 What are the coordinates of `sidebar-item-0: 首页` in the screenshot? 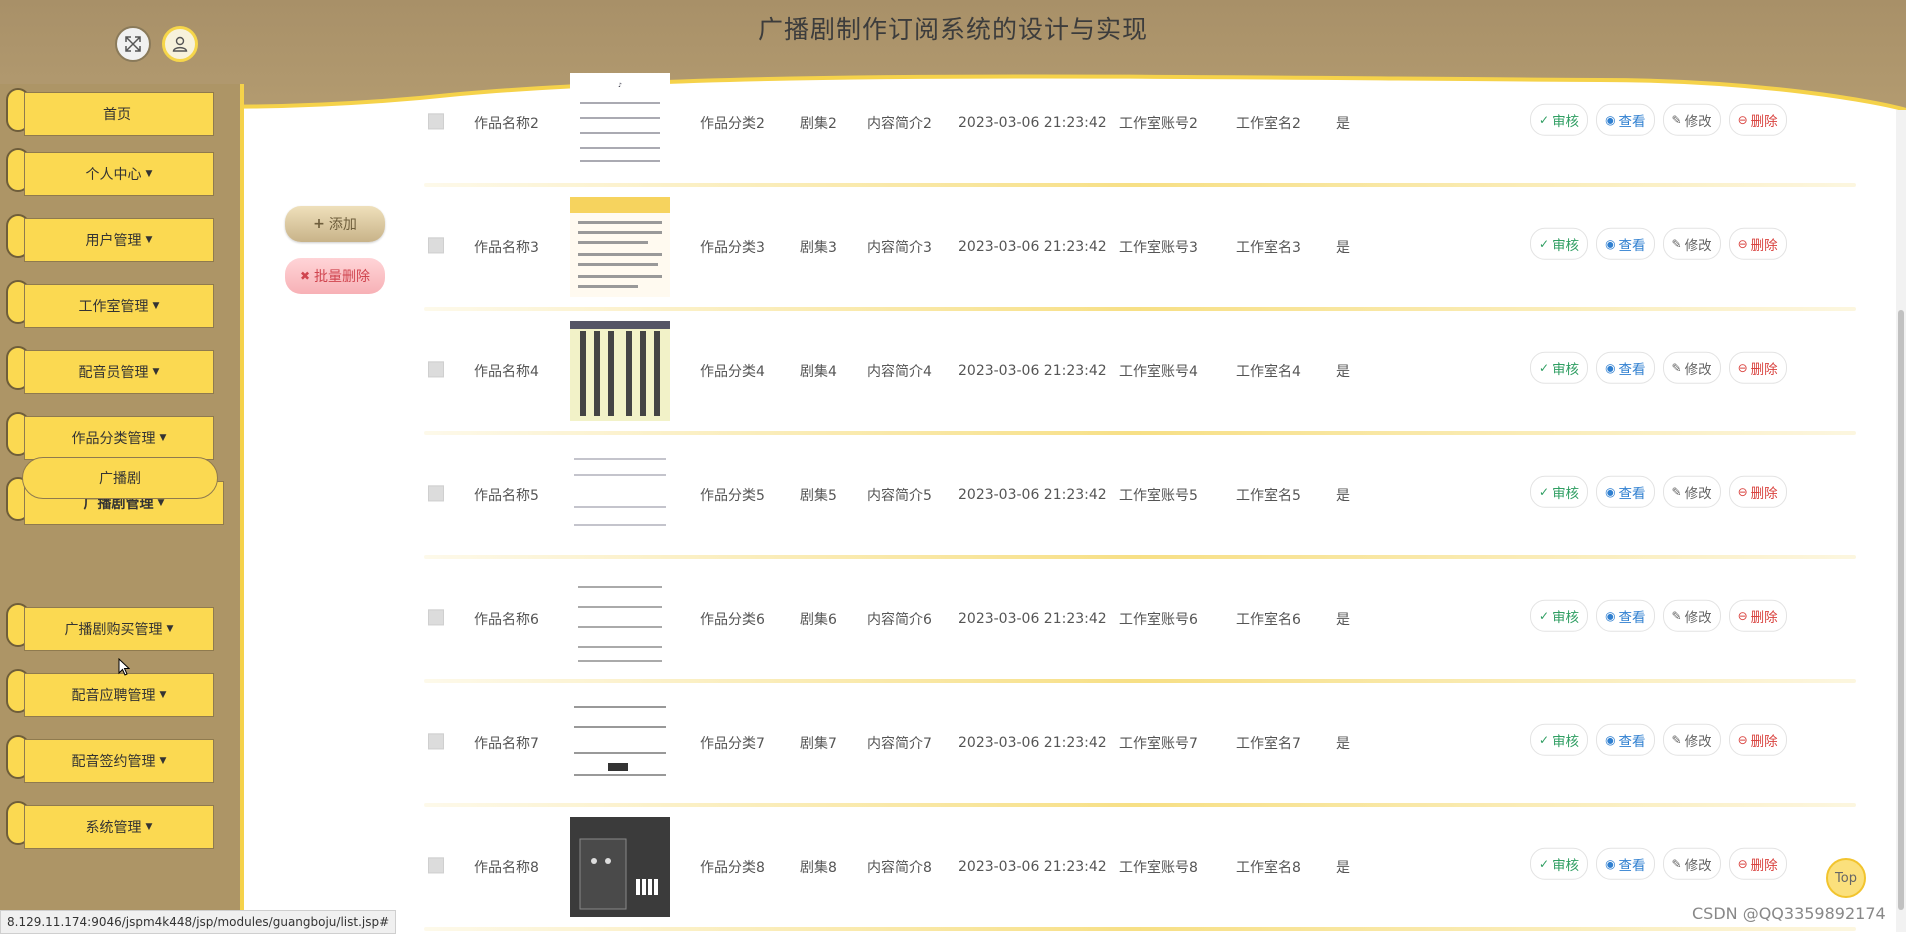 It's located at (119, 114).